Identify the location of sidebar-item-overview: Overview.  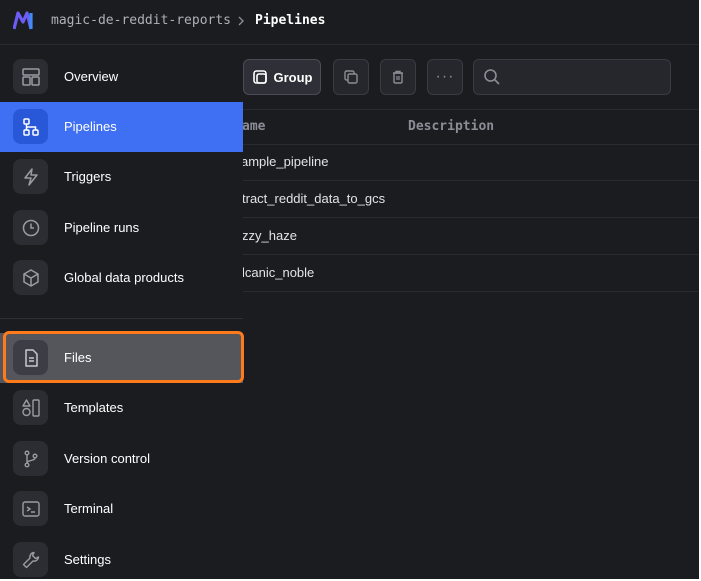
(121, 77).